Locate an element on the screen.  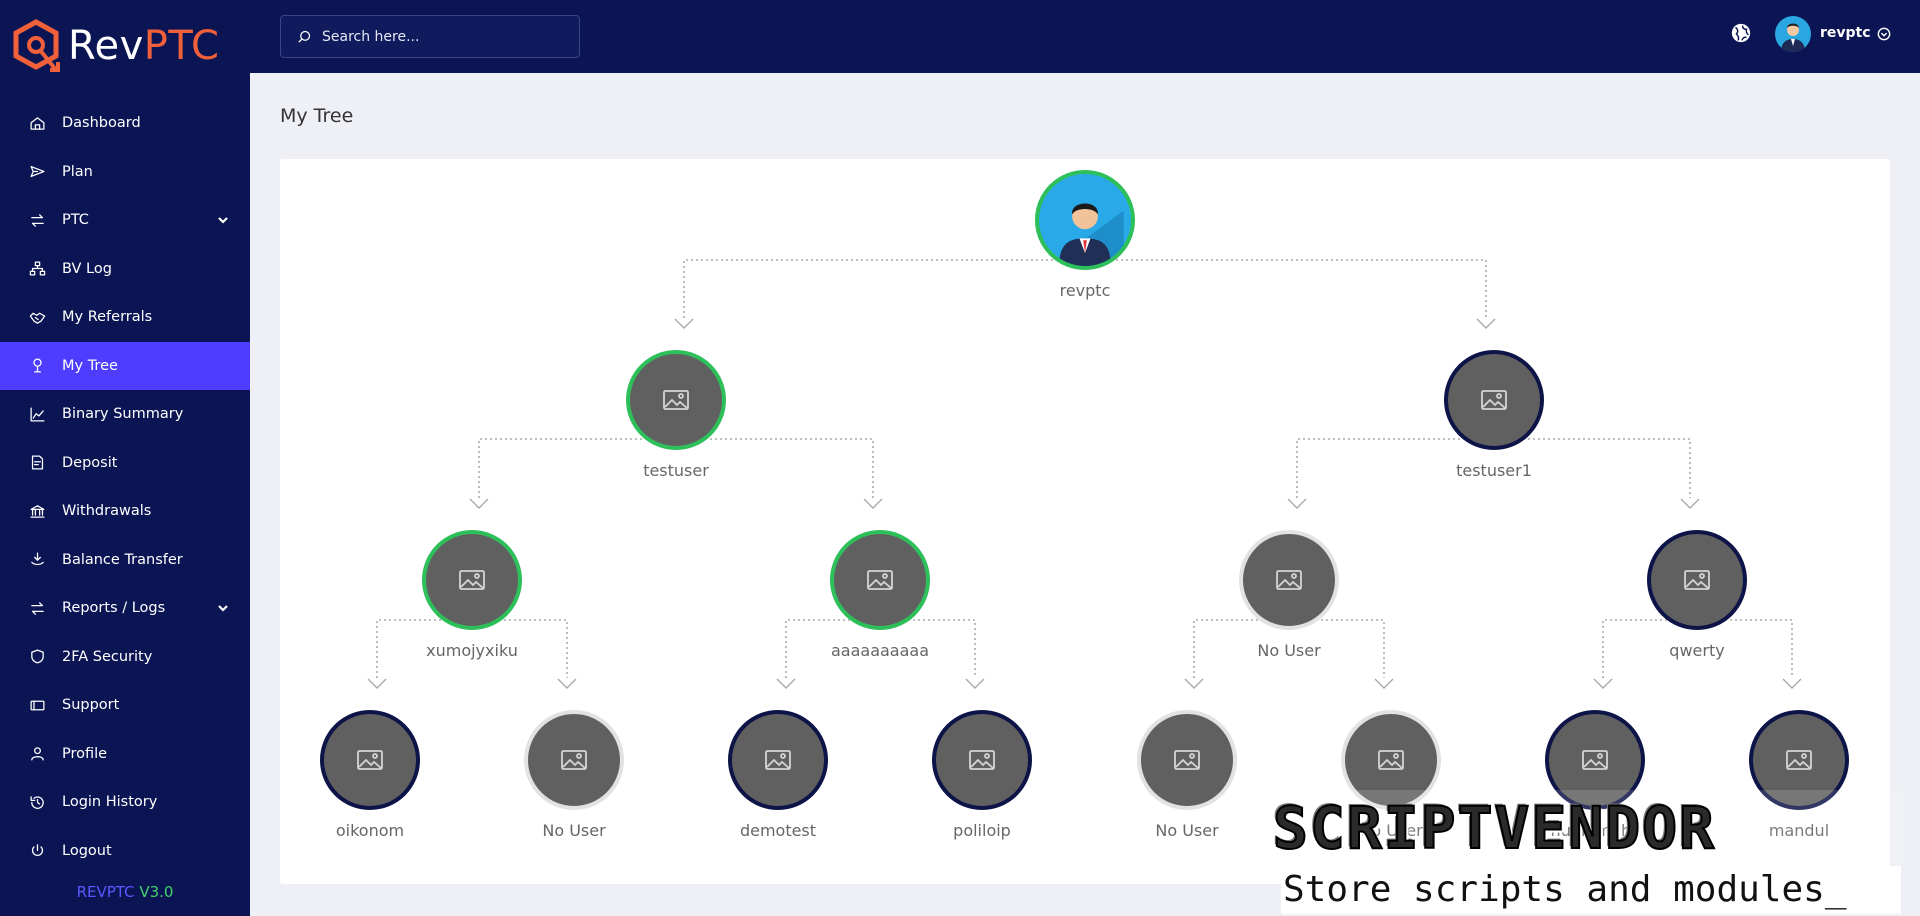
sidebar-item-reports-logs: Reports / Logs is located at coordinates (125, 608).